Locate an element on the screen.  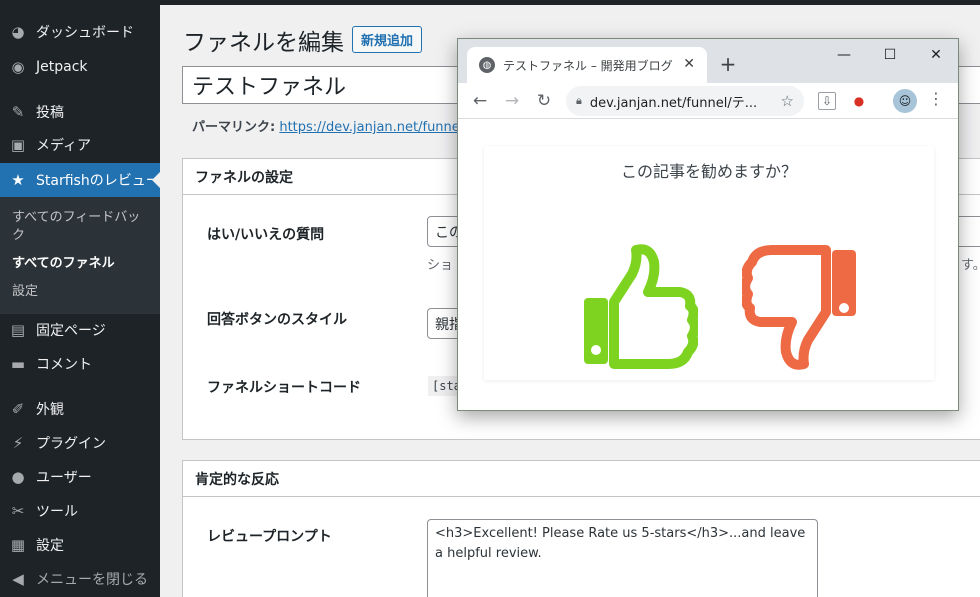
permalink: パーマリンク: https://dev.janjan.net/funnel/テ is located at coordinates (336, 125).